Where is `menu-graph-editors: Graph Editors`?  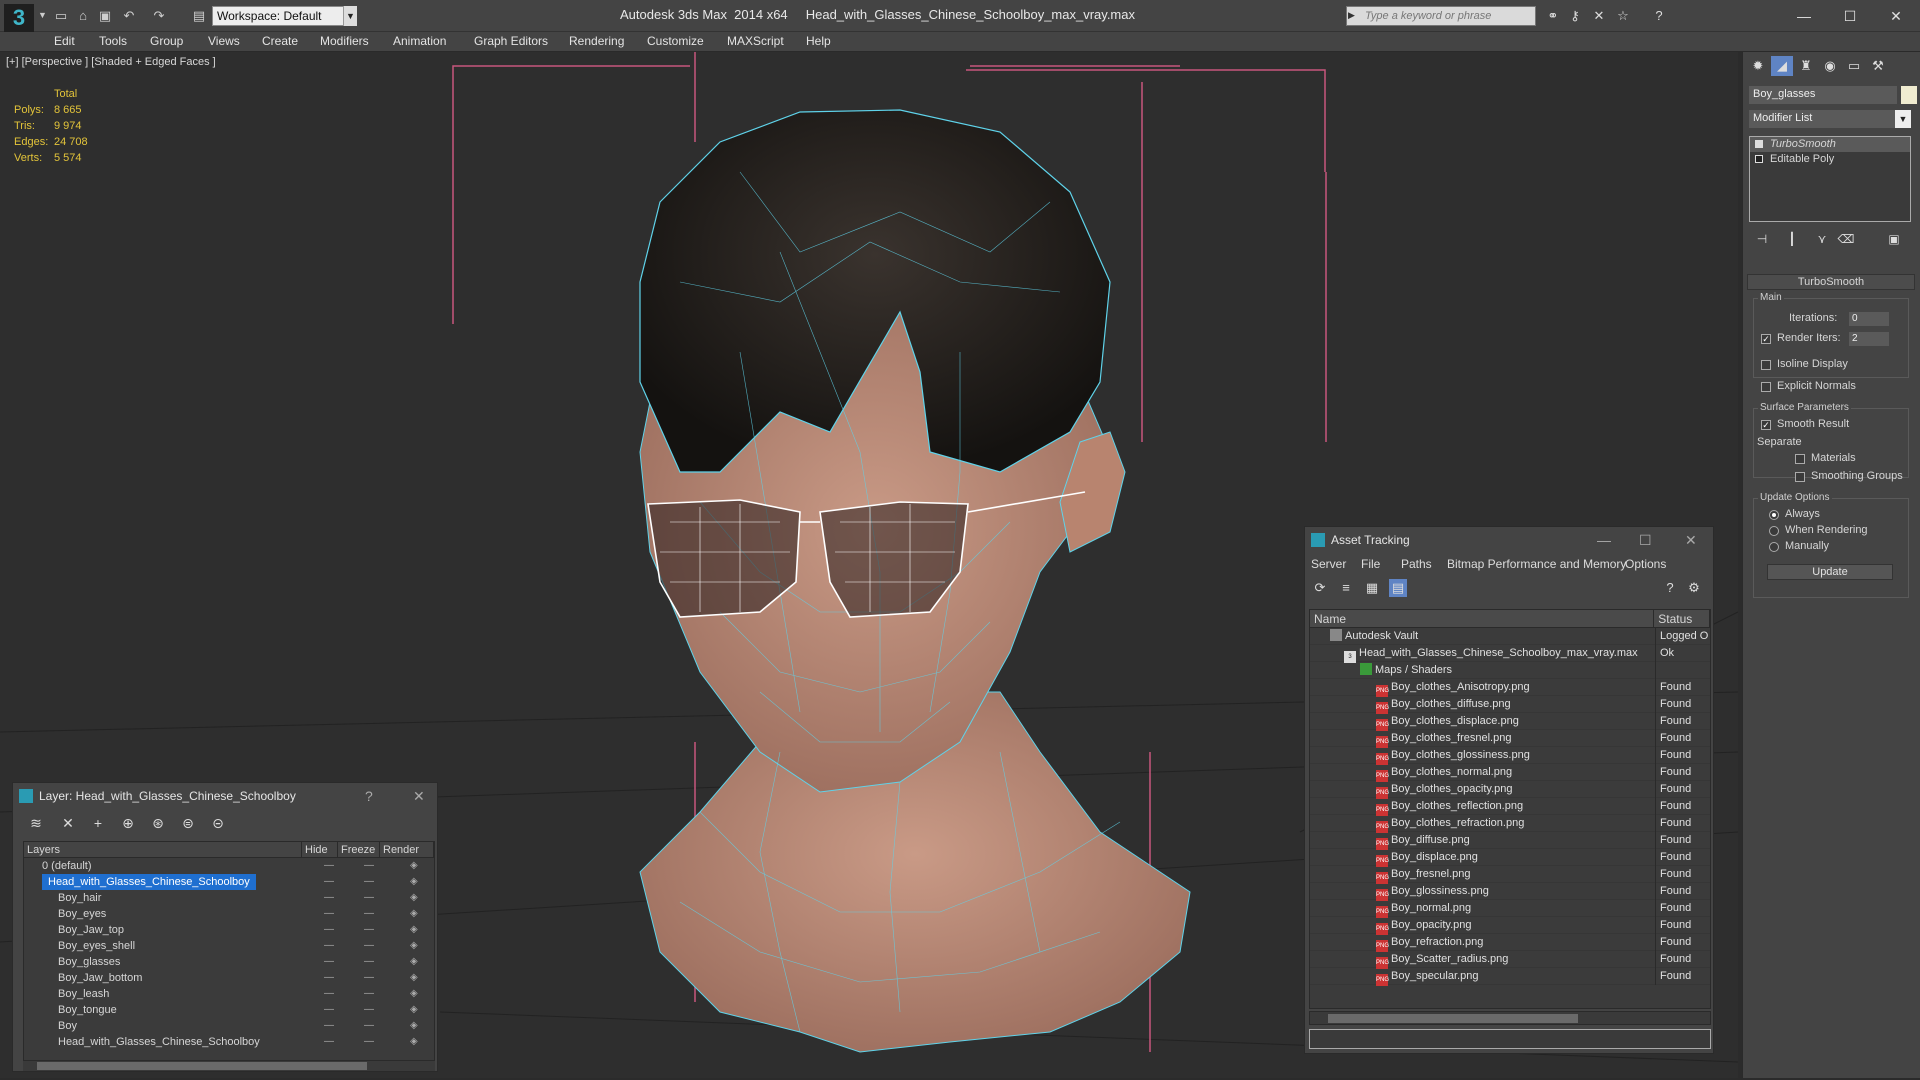 menu-graph-editors: Graph Editors is located at coordinates (511, 41).